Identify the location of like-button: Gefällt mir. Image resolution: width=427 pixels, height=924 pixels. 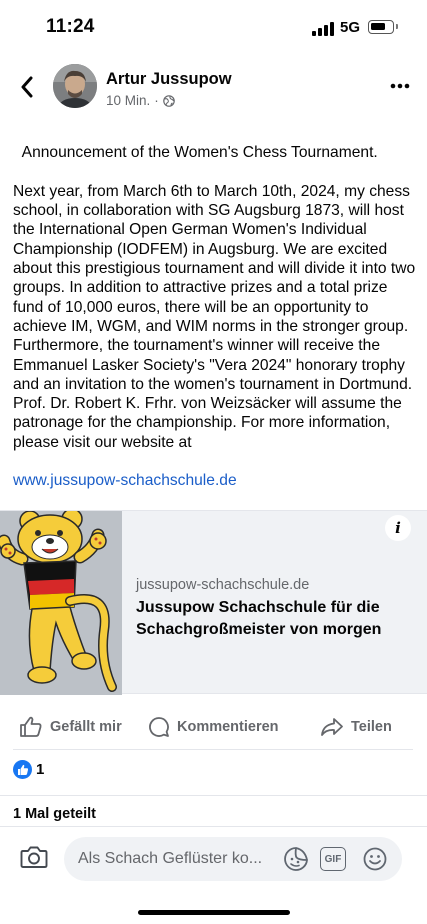
(70, 727).